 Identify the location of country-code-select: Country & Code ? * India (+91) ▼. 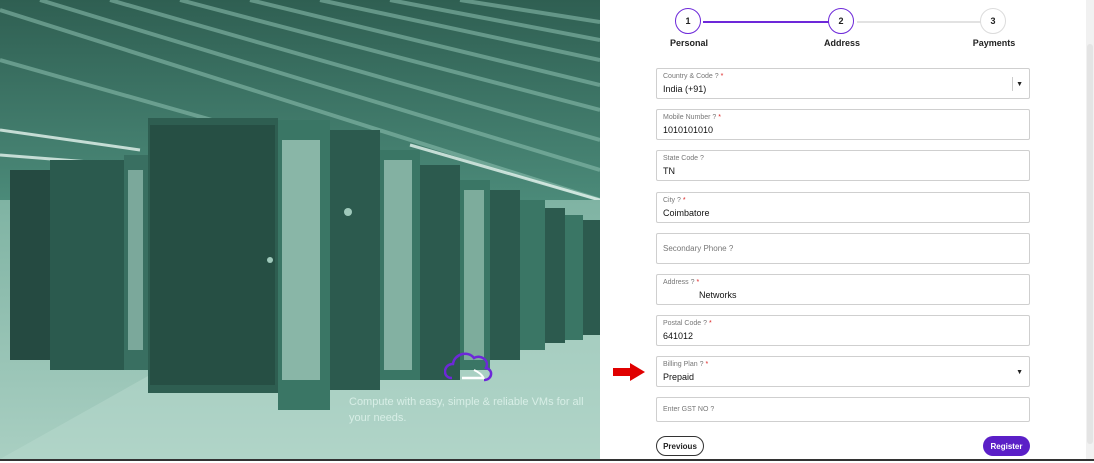
(843, 83).